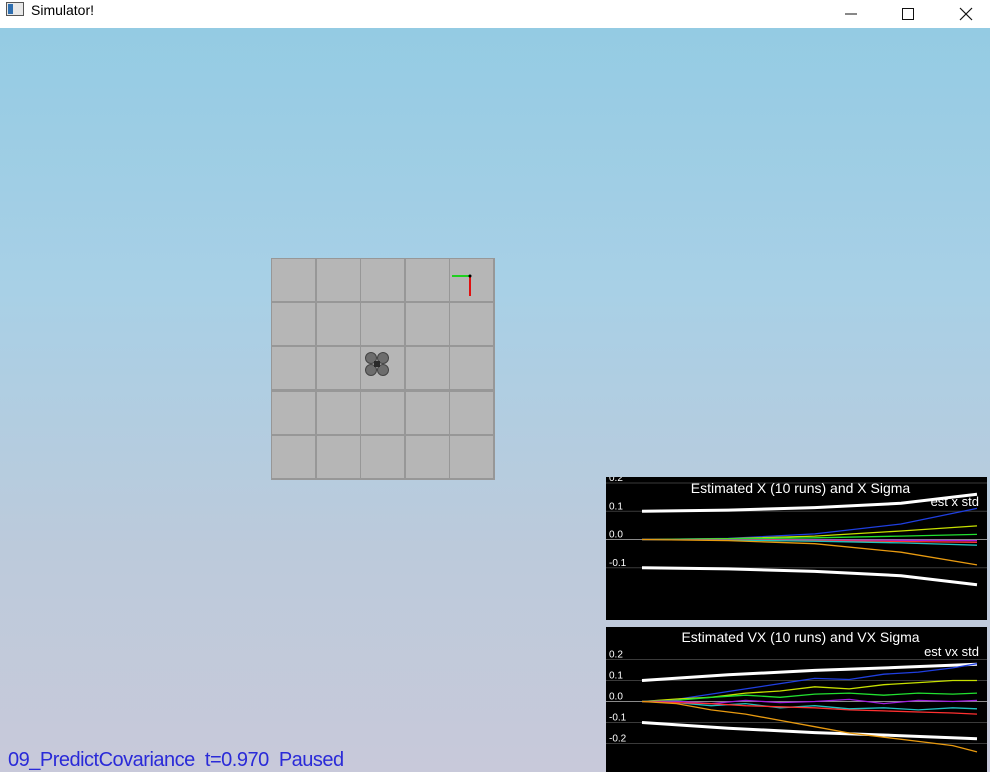 The height and width of the screenshot is (772, 990). Describe the element at coordinates (616, 480) in the screenshot. I see `chart-0-ytick-label: 0.2` at that location.